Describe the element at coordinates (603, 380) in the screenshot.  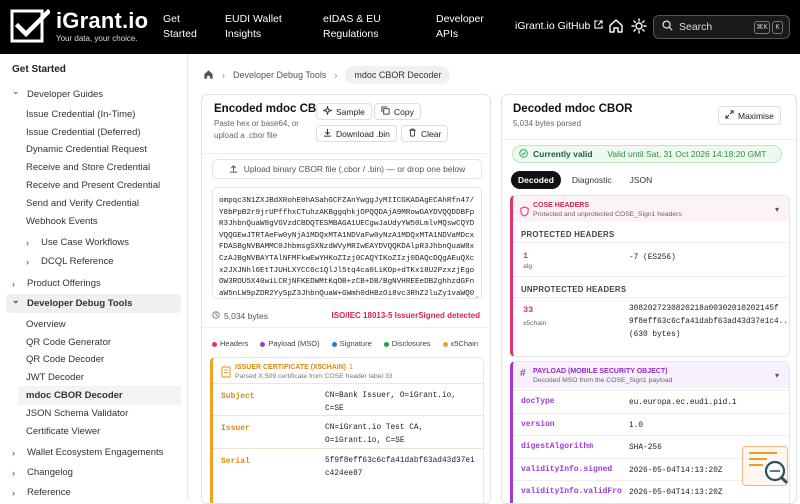
I see `payload-subtitle: Decoded MSO from the COSE_Sign1 payload` at that location.